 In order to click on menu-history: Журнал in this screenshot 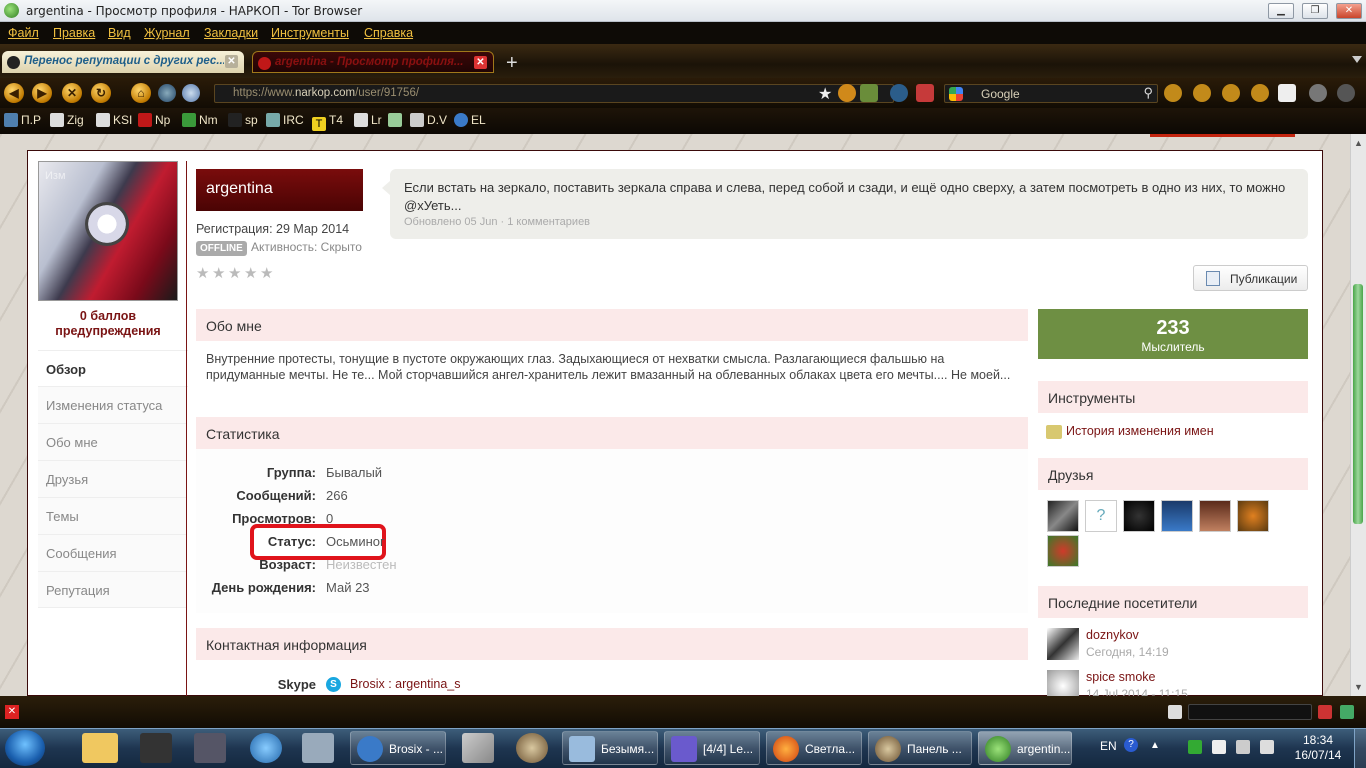, I will do `click(167, 33)`.